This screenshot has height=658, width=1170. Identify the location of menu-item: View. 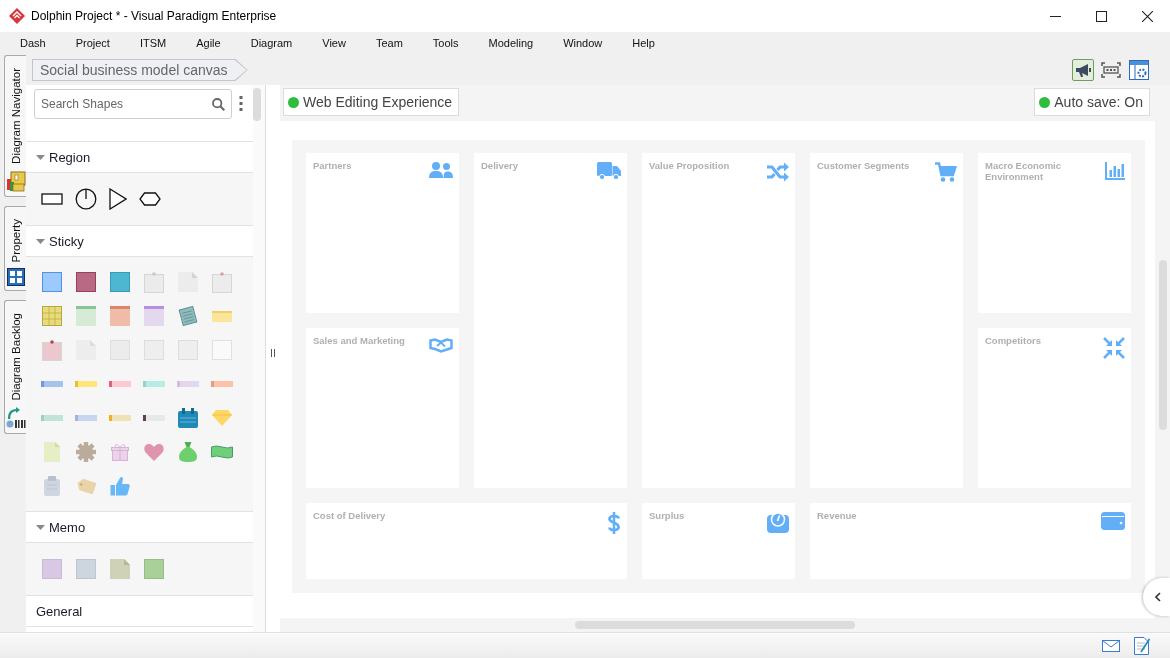
(334, 43).